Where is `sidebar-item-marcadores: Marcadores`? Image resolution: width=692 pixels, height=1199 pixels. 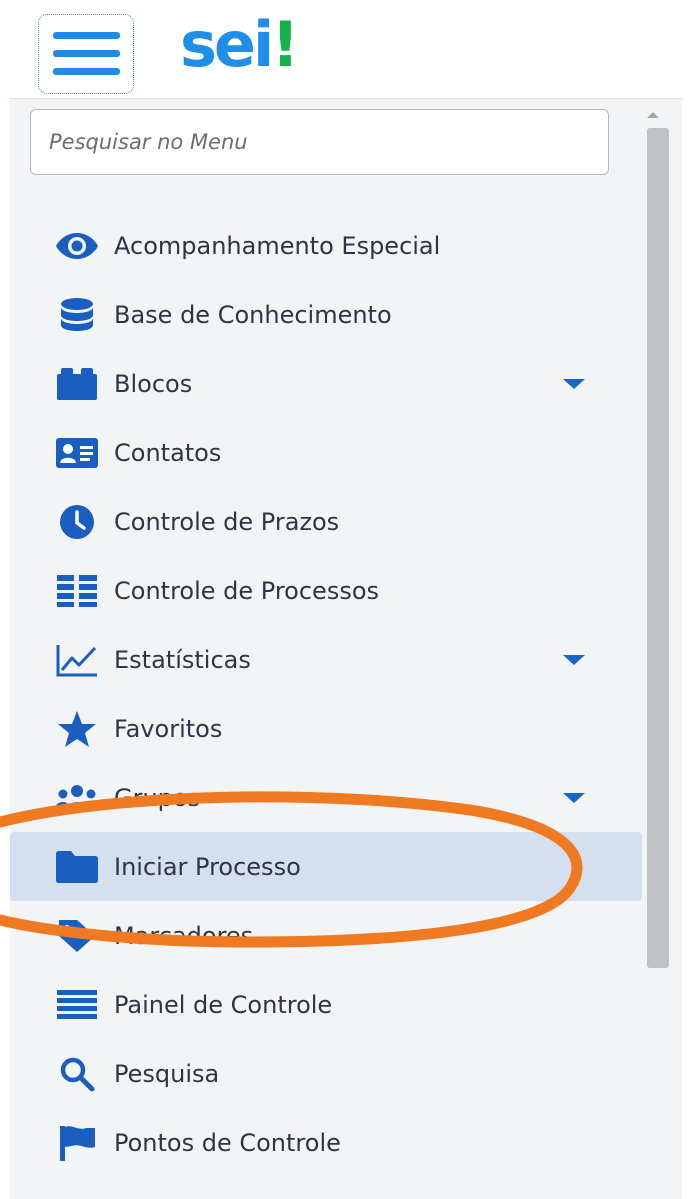
sidebar-item-marcadores: Marcadores is located at coordinates (326, 935).